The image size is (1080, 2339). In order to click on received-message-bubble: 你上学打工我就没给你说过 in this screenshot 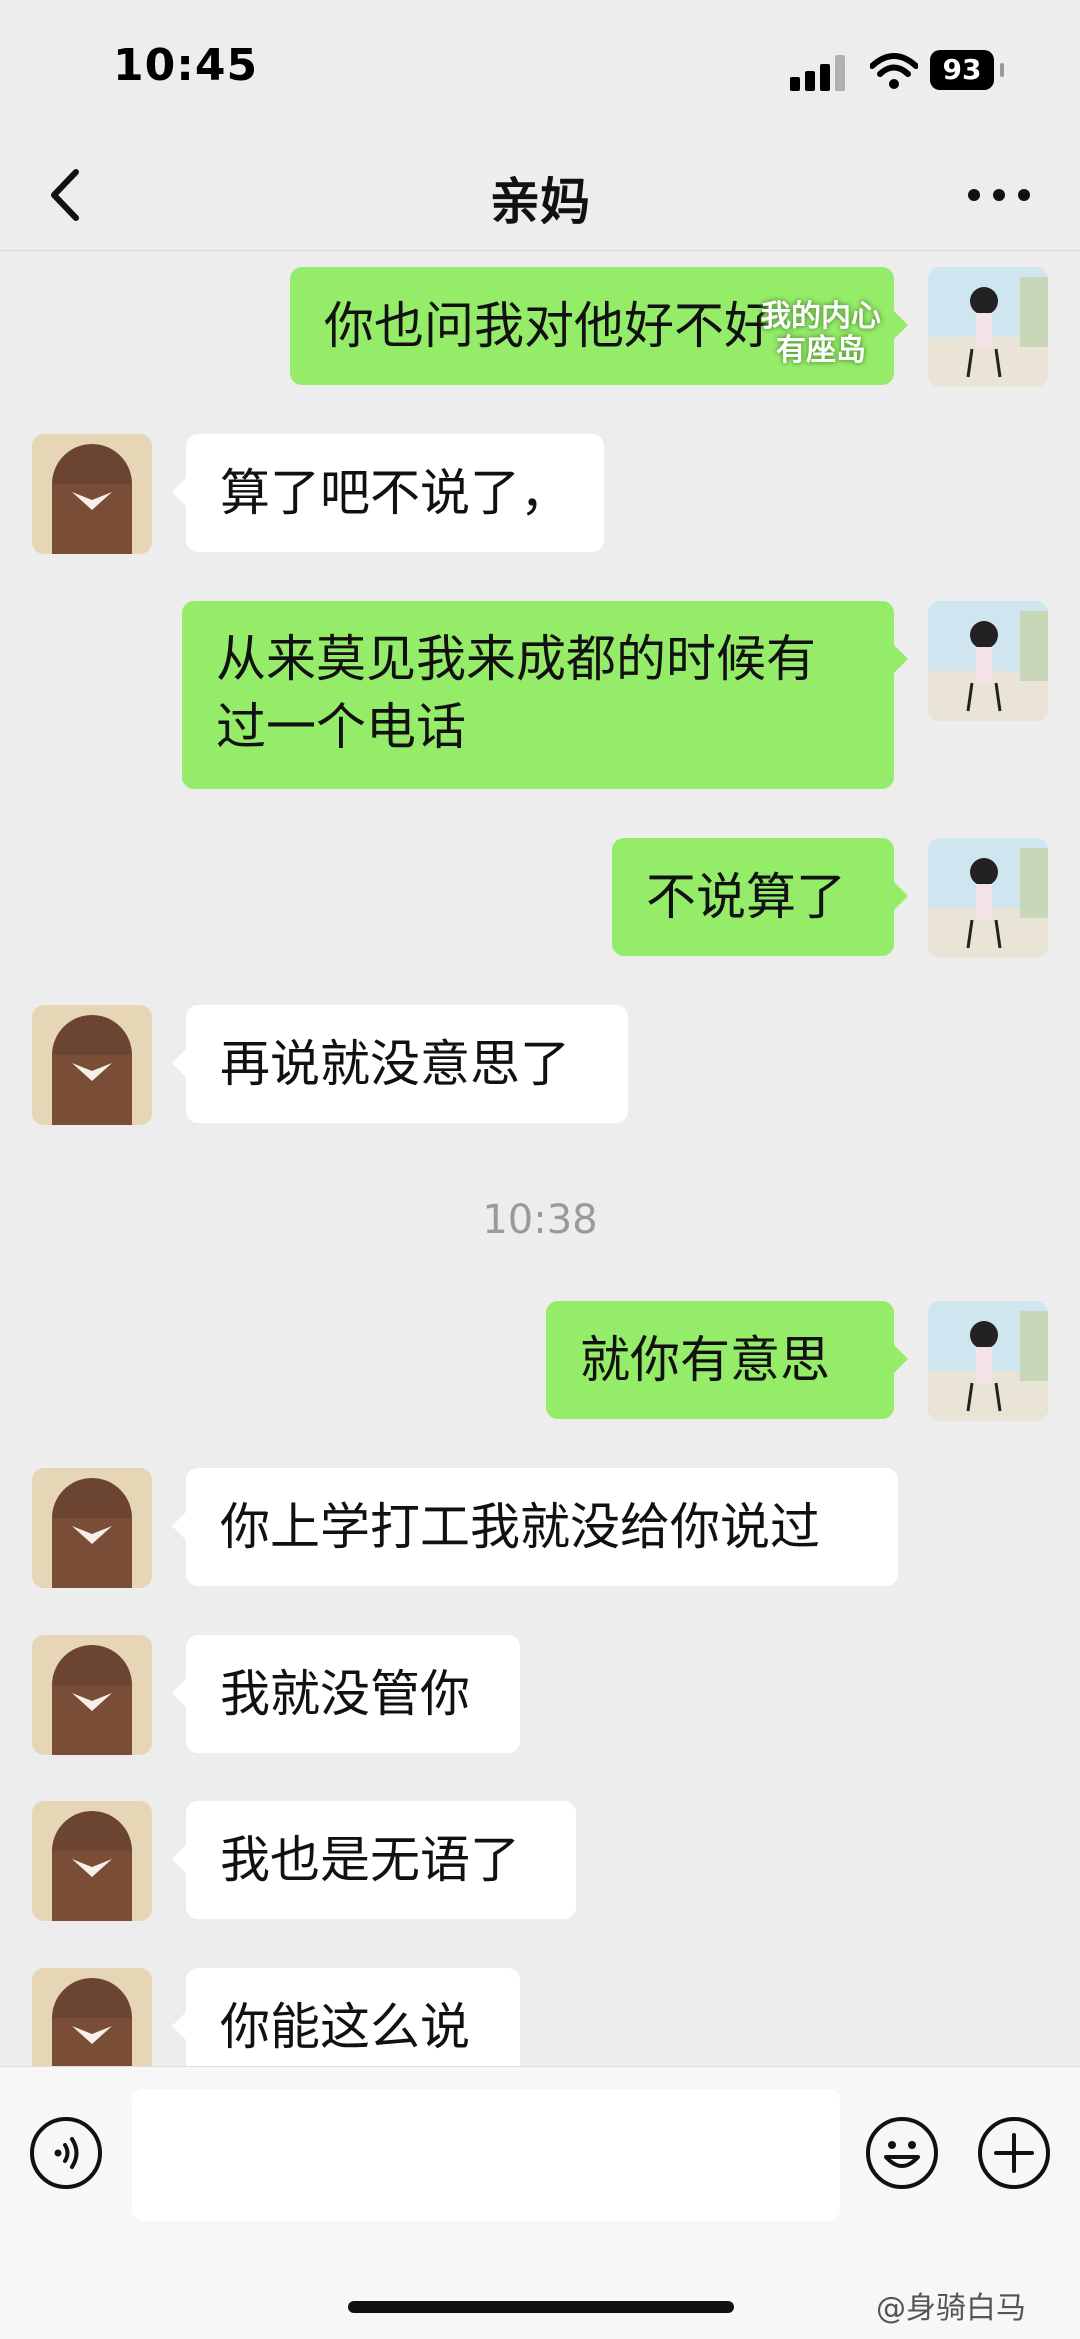, I will do `click(535, 1527)`.